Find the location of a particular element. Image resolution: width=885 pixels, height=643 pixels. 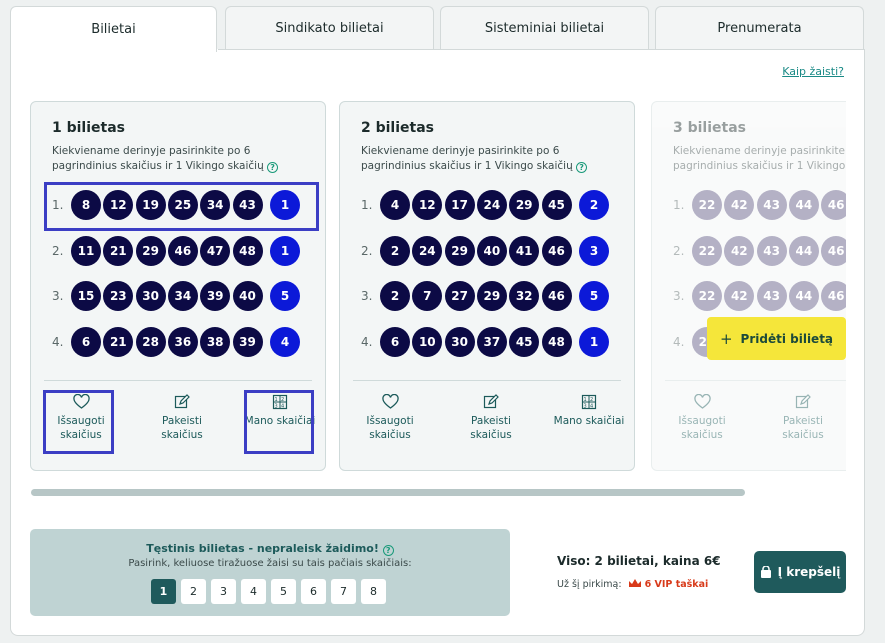

tab-sindikato-bilietai: Sindikato bilietai is located at coordinates (329, 28).